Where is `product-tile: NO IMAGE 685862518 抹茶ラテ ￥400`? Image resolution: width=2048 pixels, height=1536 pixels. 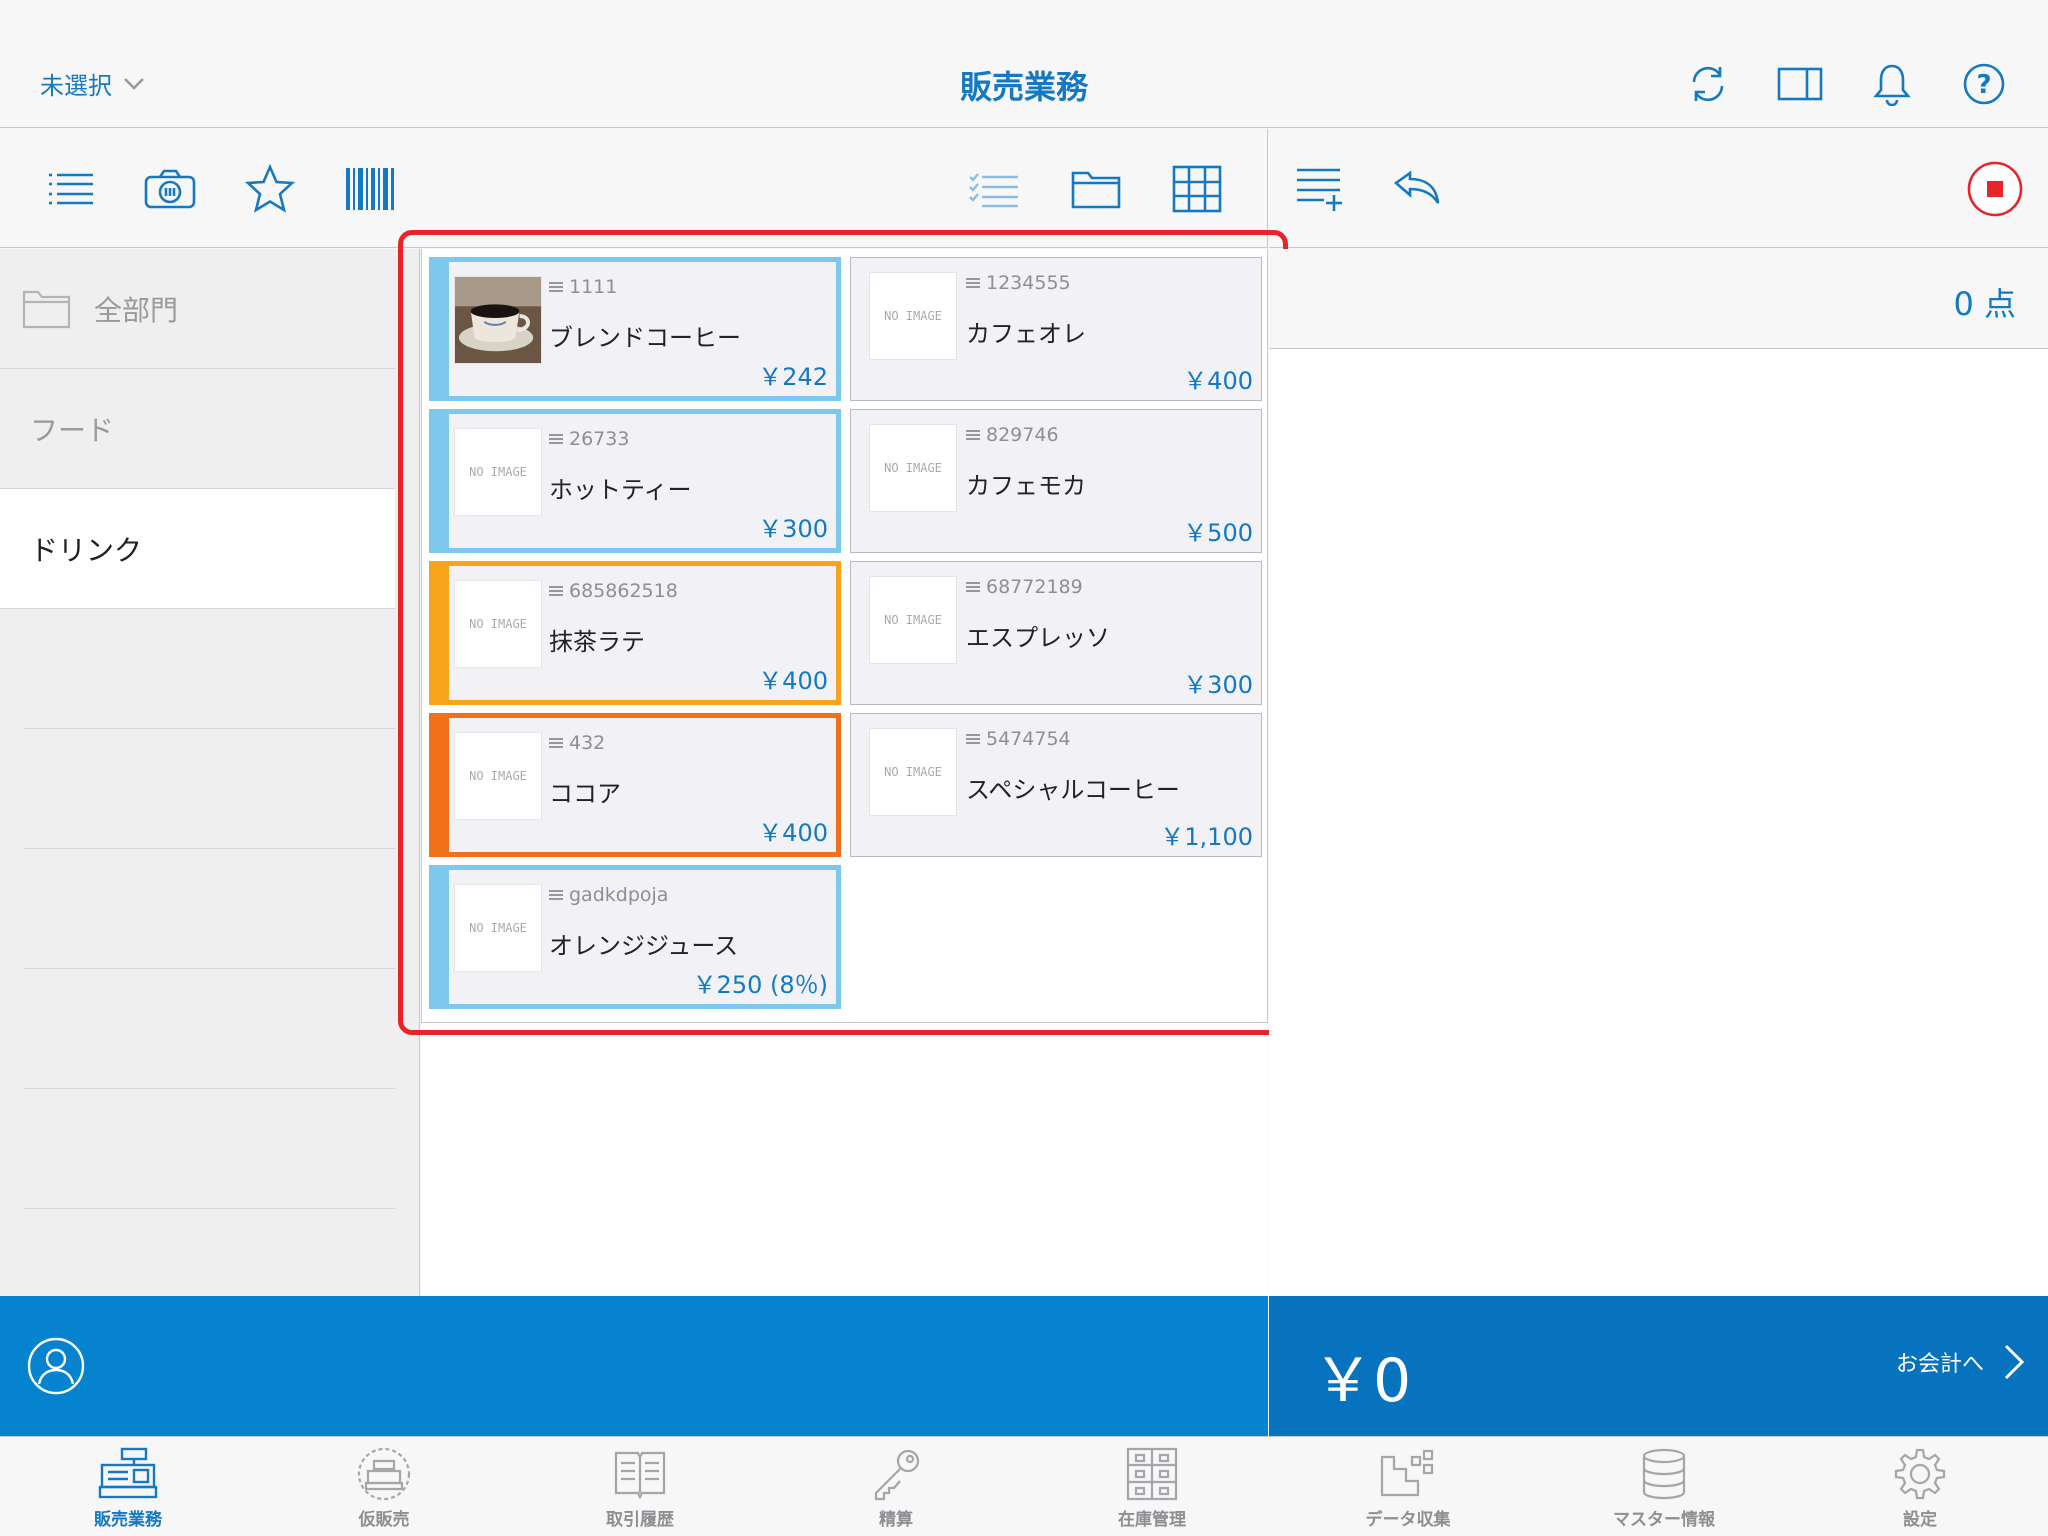
product-tile: NO IMAGE 685862518 抹茶ラテ ￥400 is located at coordinates (635, 633).